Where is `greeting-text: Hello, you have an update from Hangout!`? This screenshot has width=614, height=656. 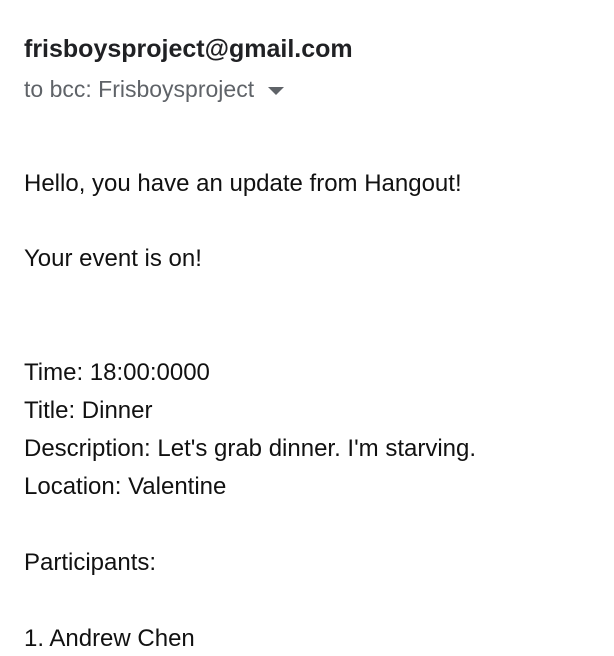 greeting-text: Hello, you have an update from Hangout! is located at coordinates (243, 183).